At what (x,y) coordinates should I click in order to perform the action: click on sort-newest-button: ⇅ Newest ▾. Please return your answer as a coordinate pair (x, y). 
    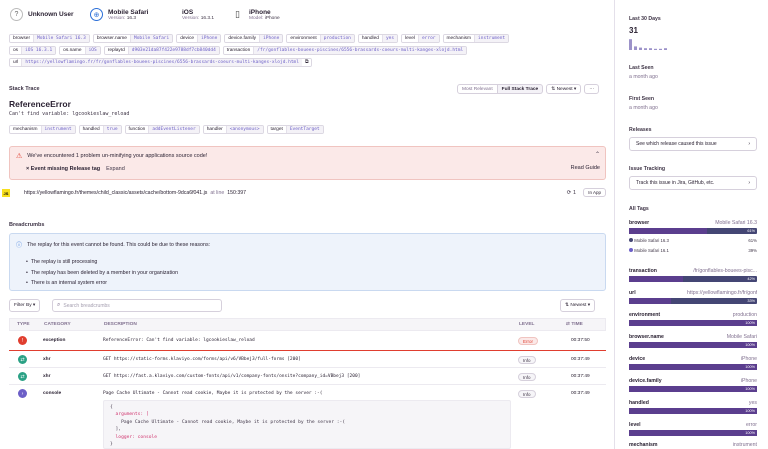
    Looking at the image, I should click on (564, 89).